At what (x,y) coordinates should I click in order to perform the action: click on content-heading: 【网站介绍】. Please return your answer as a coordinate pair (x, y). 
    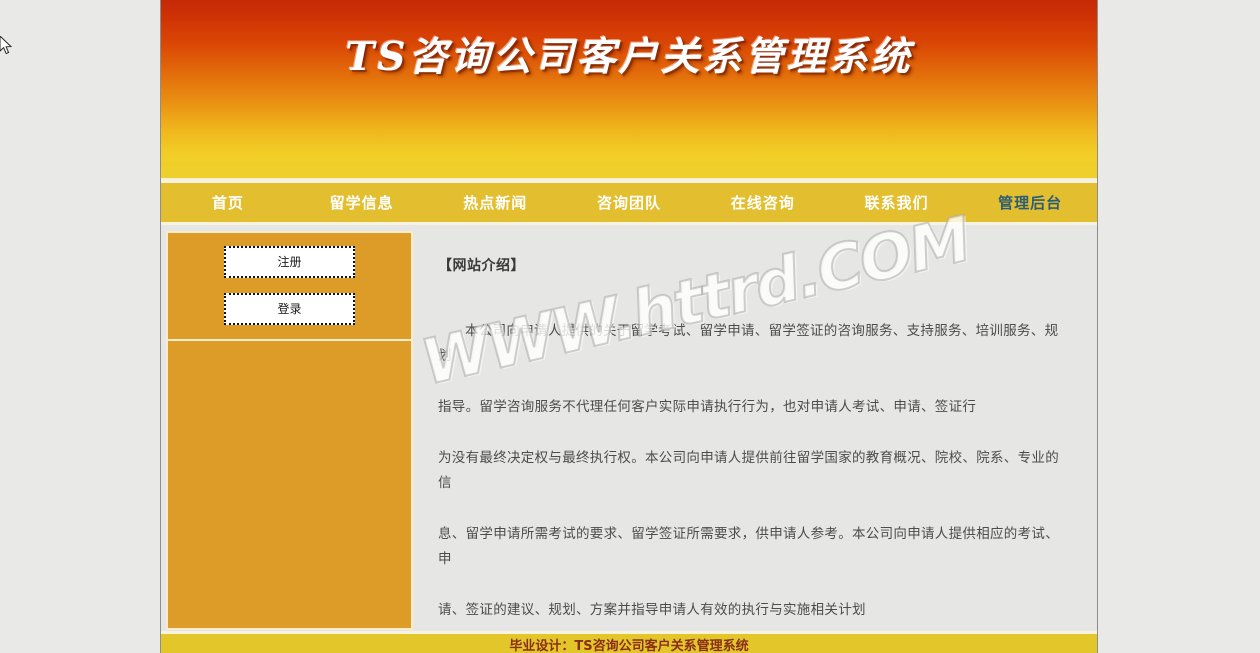
    Looking at the image, I should click on (481, 266).